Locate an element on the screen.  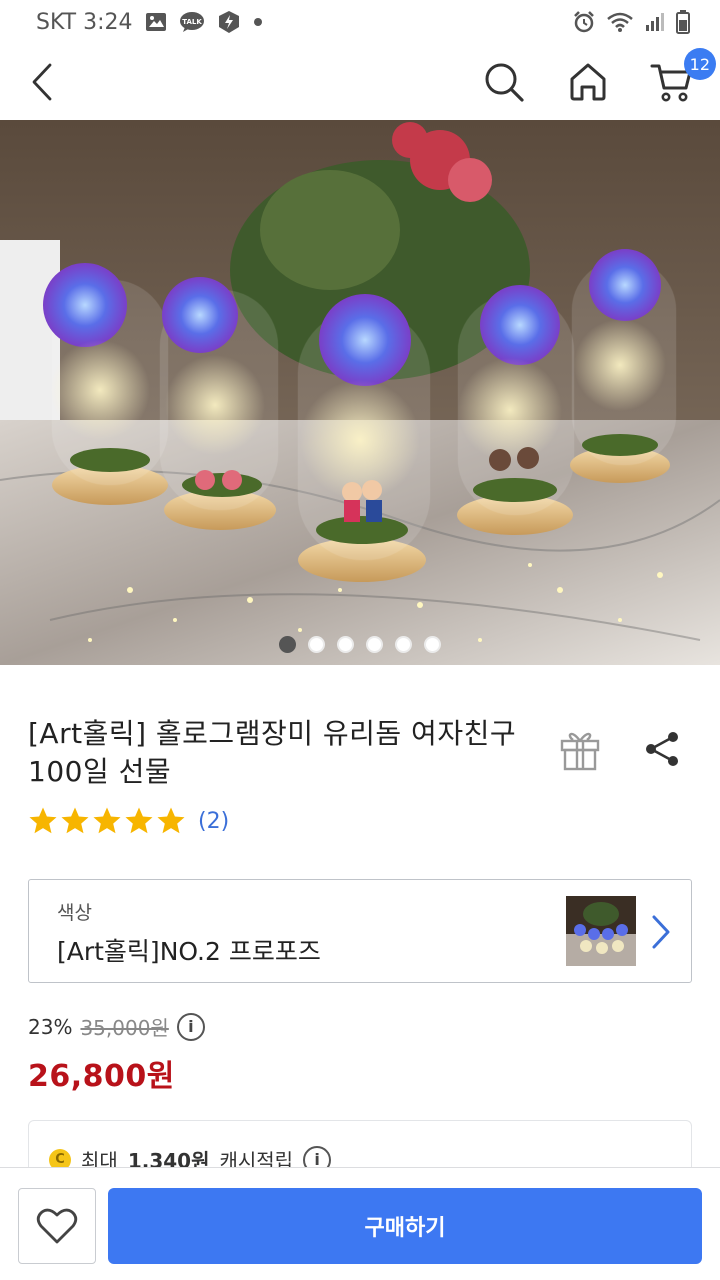
wifi-icon is located at coordinates (620, 22).